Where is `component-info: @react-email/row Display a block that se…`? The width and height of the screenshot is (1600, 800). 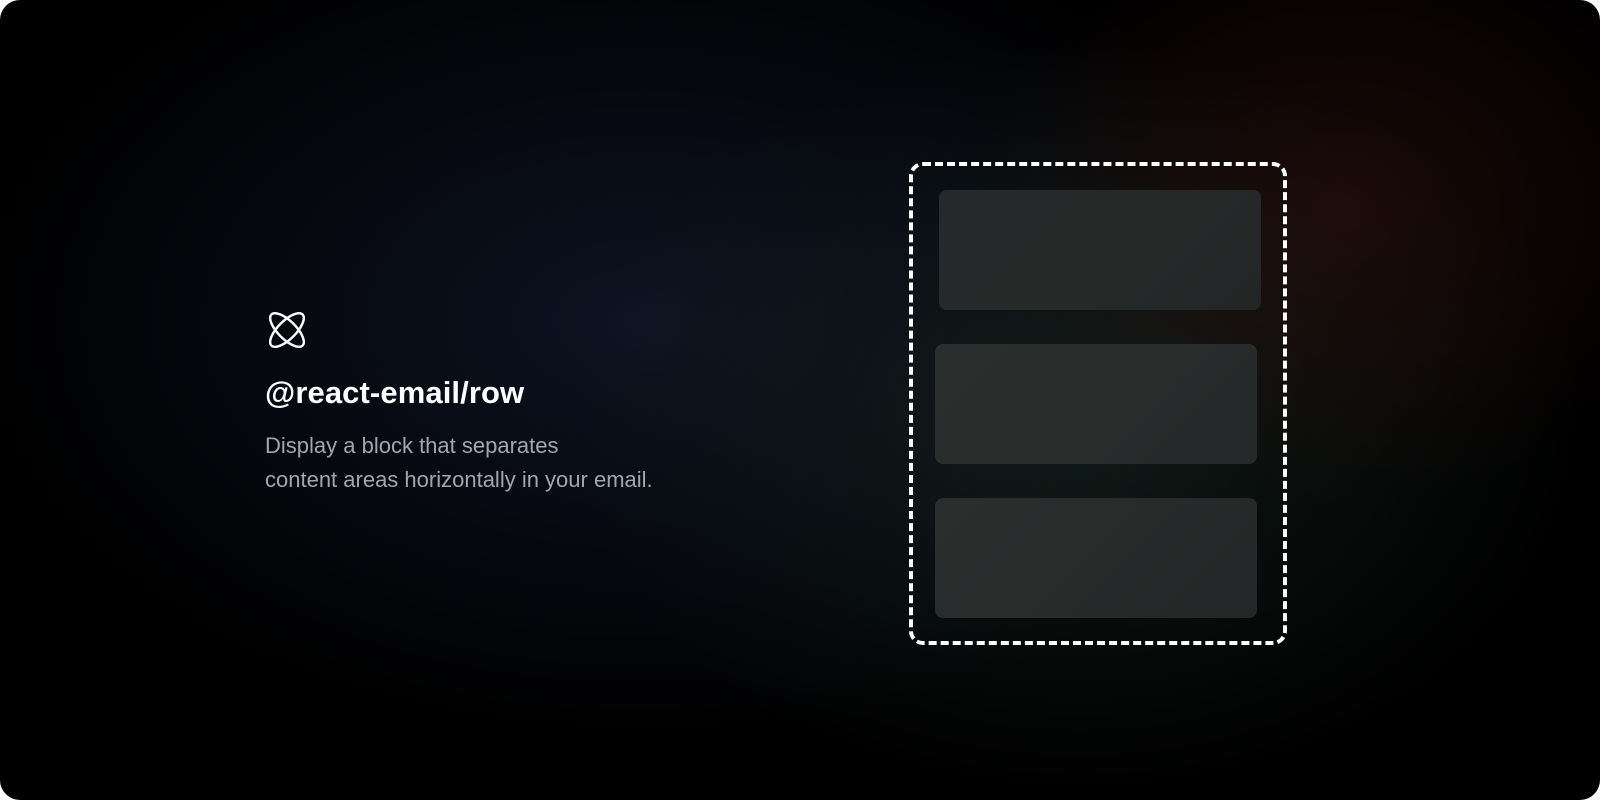 component-info: @react-email/row Display a block that se… is located at coordinates (515, 402).